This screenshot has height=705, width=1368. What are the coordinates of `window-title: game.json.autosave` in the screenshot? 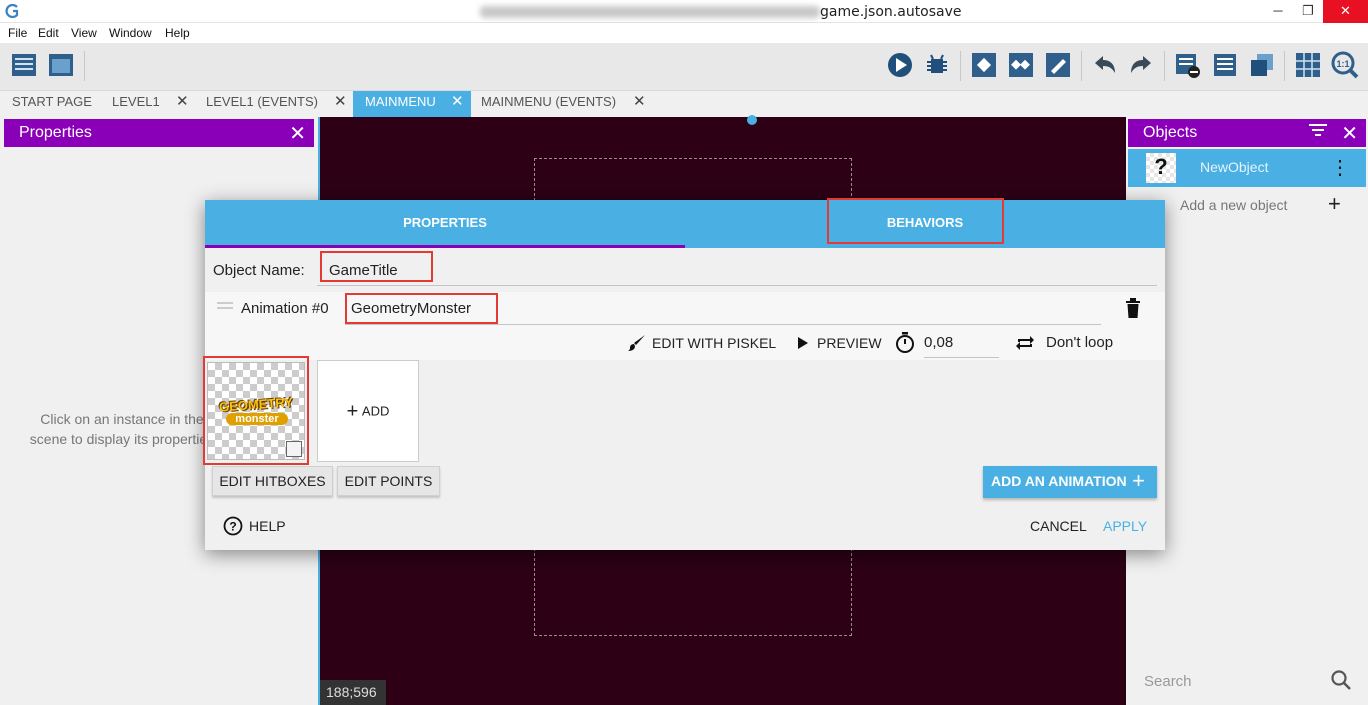 It's located at (891, 12).